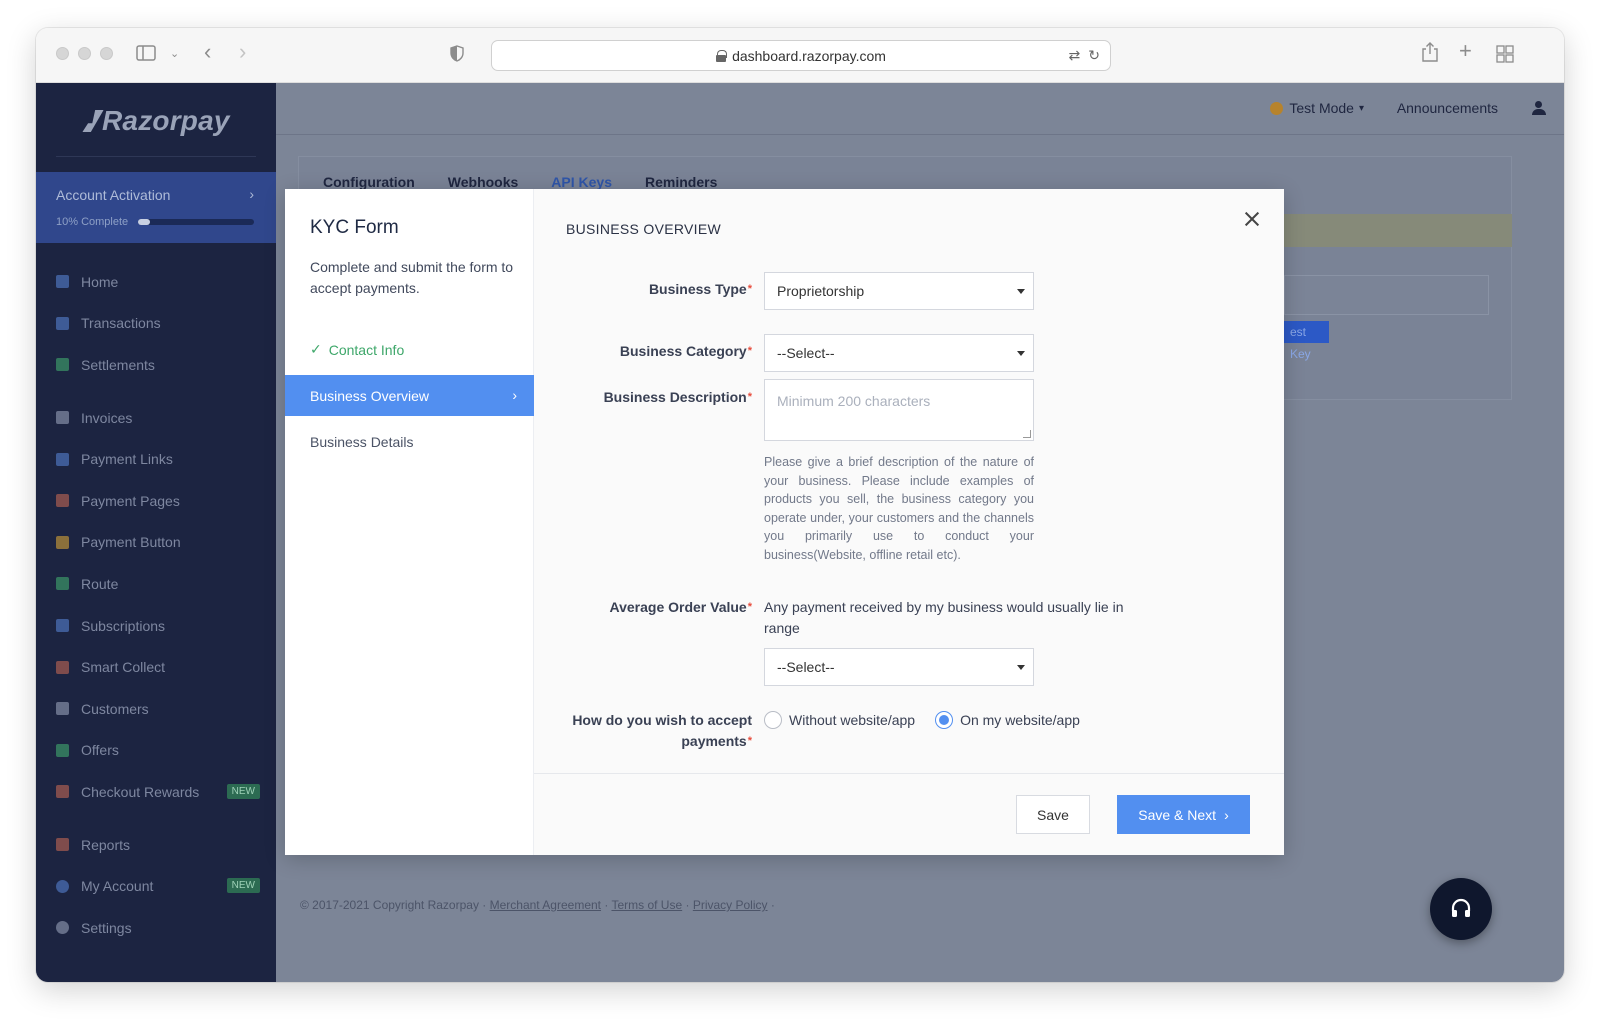 This screenshot has width=1600, height=1027. What do you see at coordinates (62, 626) in the screenshot?
I see `subscriptions-icon` at bounding box center [62, 626].